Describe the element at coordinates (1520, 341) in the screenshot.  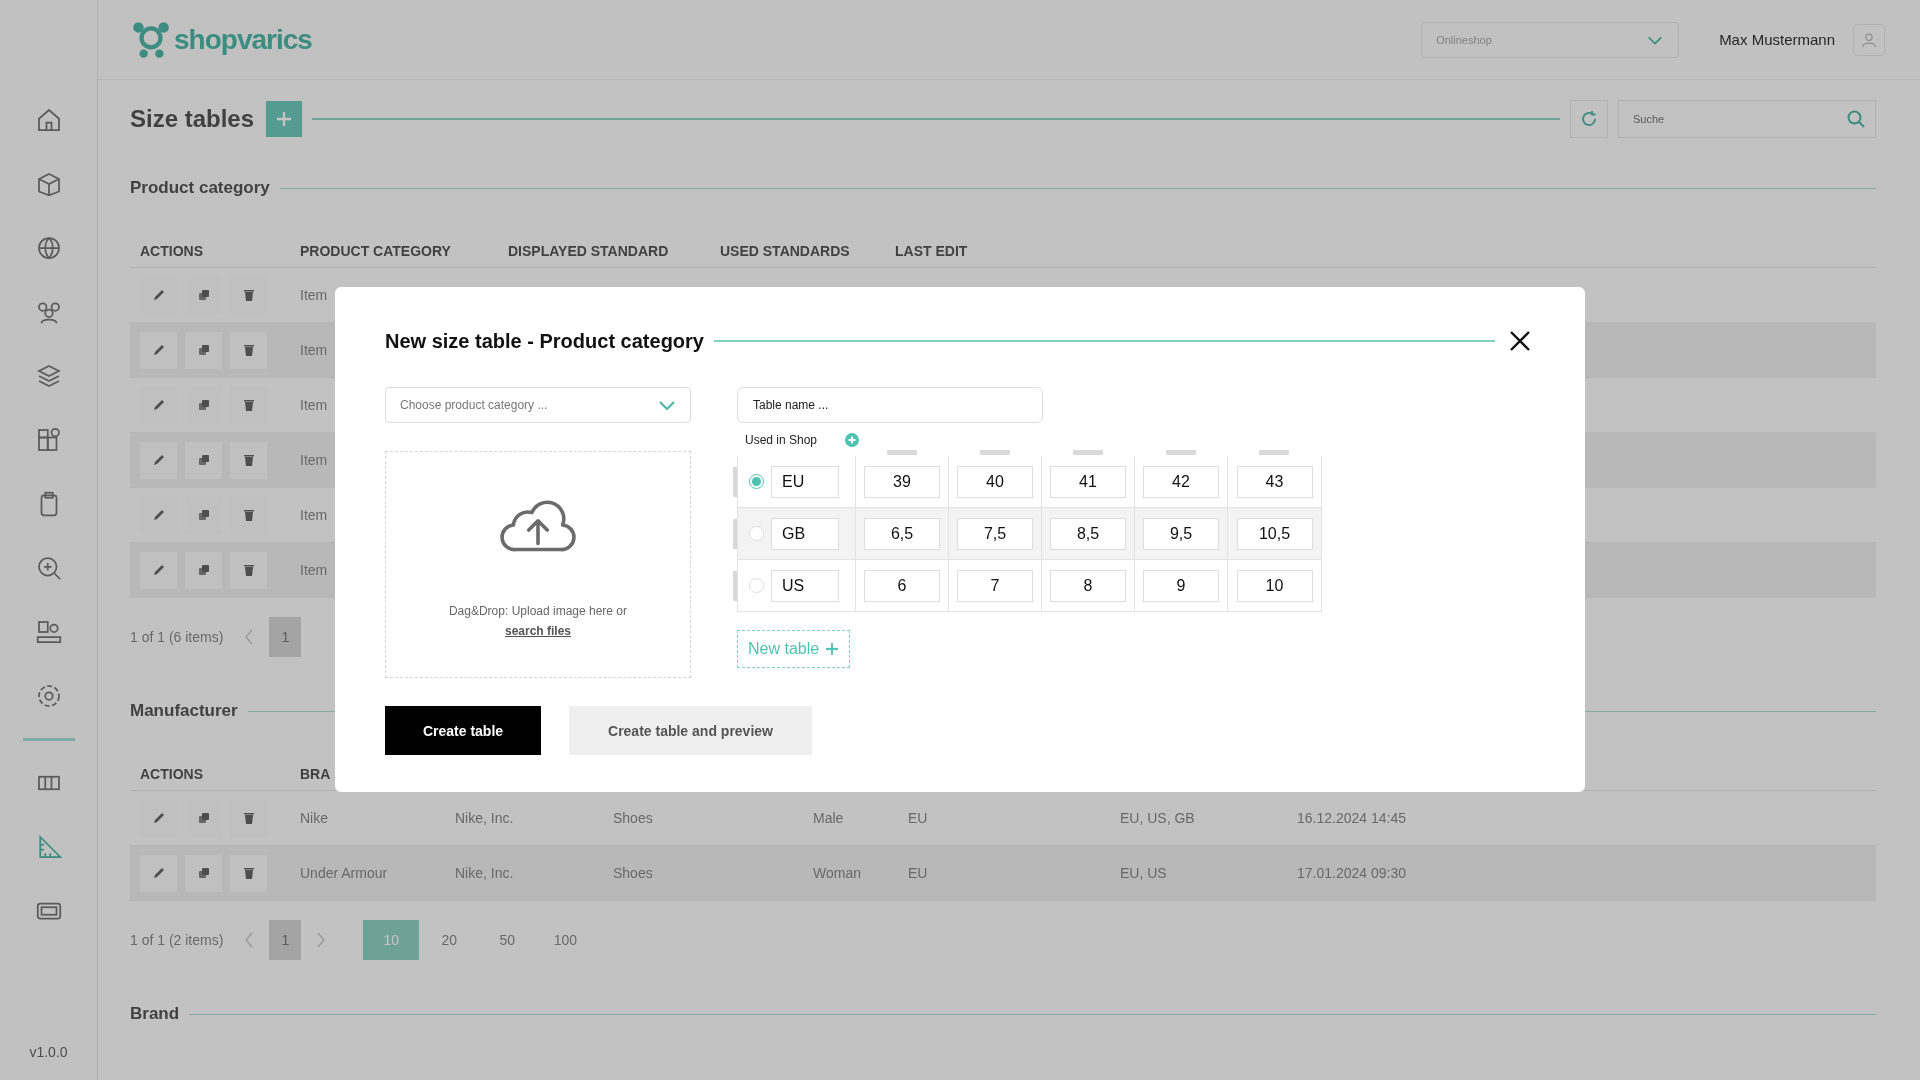
I see `close-icon` at that location.